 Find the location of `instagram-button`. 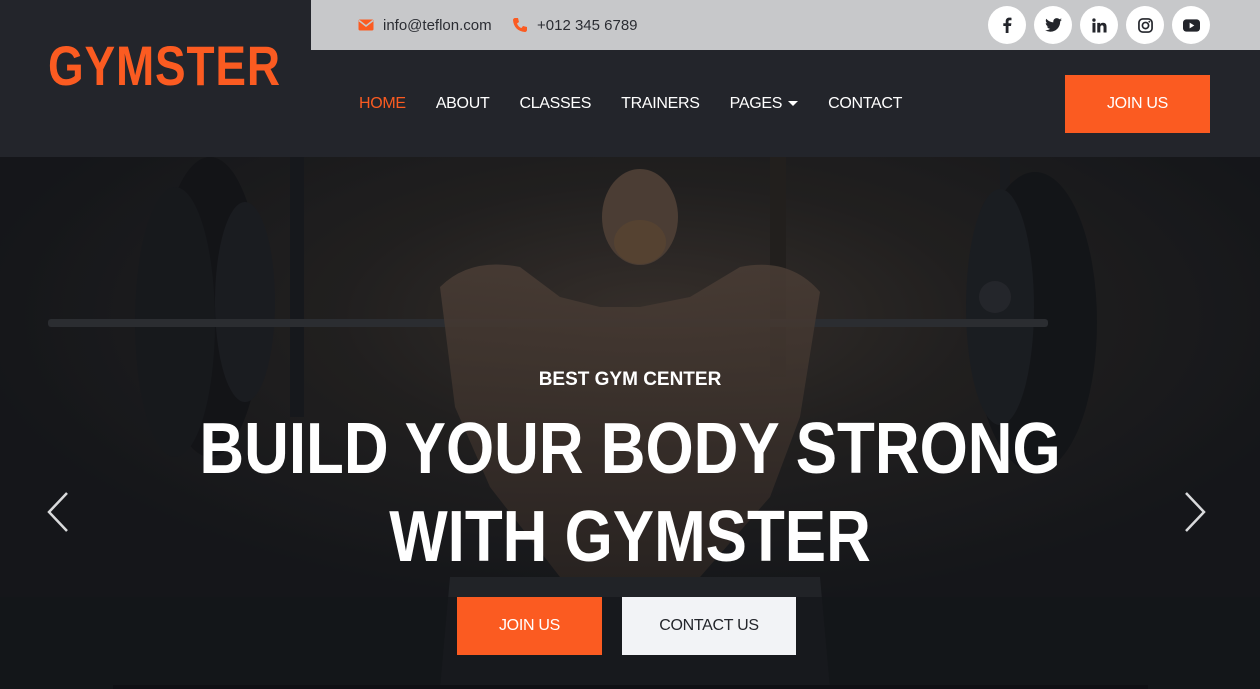

instagram-button is located at coordinates (1145, 25).